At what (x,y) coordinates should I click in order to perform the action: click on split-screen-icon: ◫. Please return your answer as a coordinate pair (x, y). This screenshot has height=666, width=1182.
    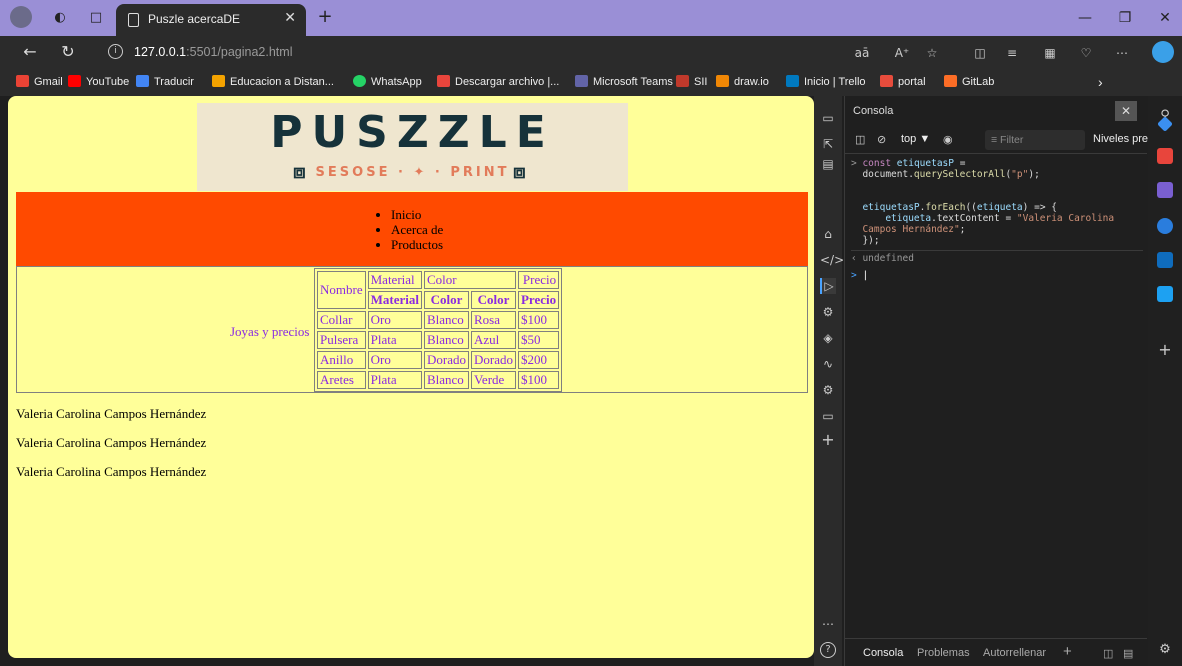
    Looking at the image, I should click on (980, 53).